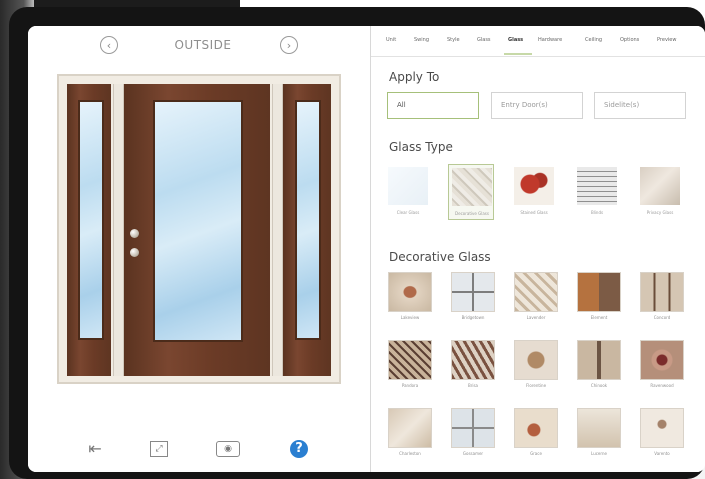  I want to click on deco-lakeview: Lakeview, so click(410, 297).